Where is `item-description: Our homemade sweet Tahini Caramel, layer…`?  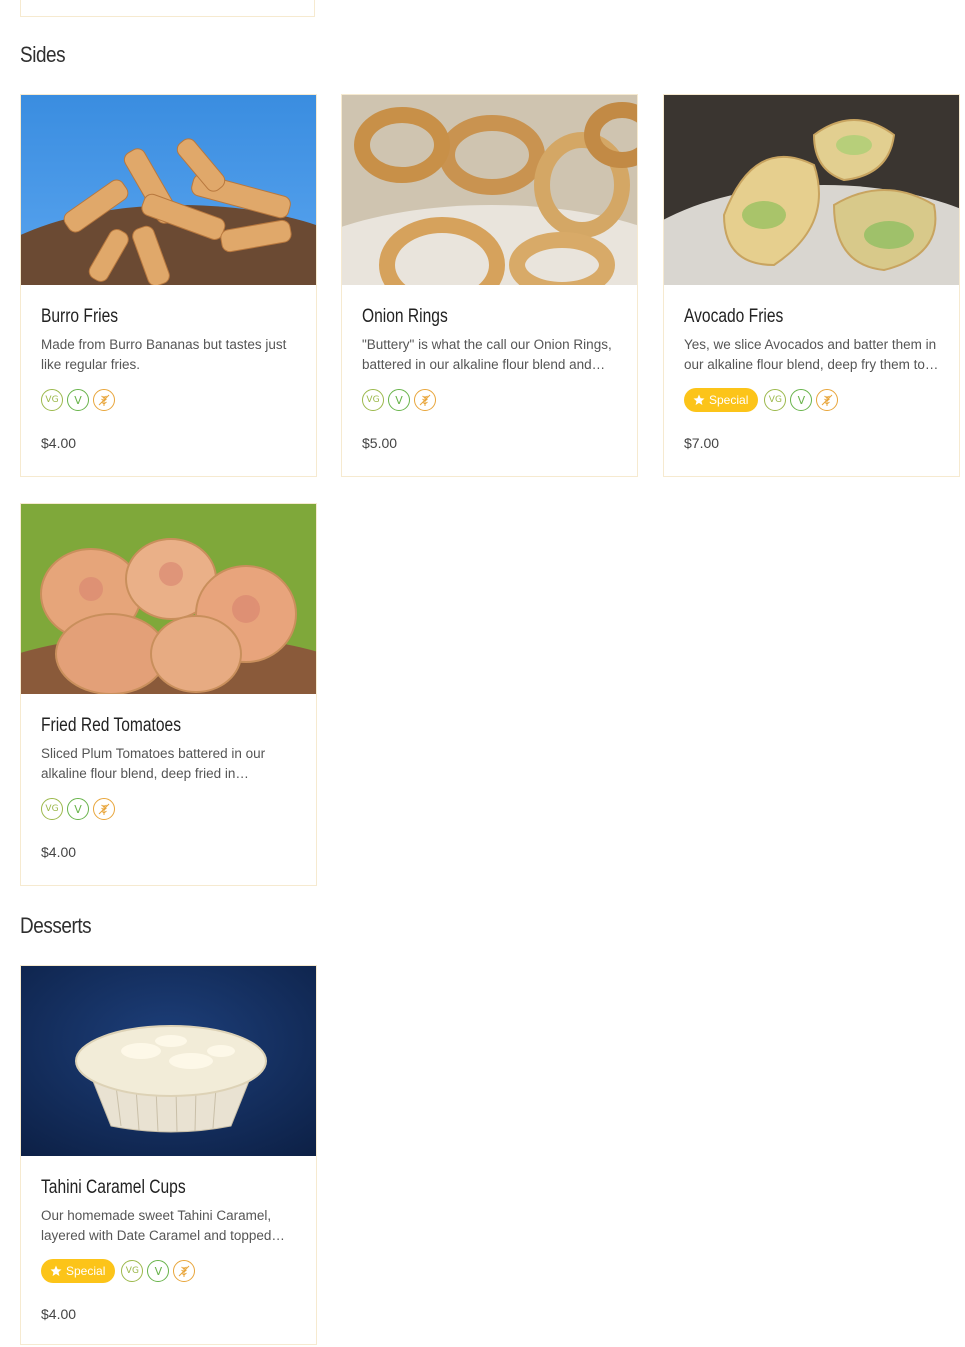 item-description: Our homemade sweet Tahini Caramel, layer… is located at coordinates (156, 1225).